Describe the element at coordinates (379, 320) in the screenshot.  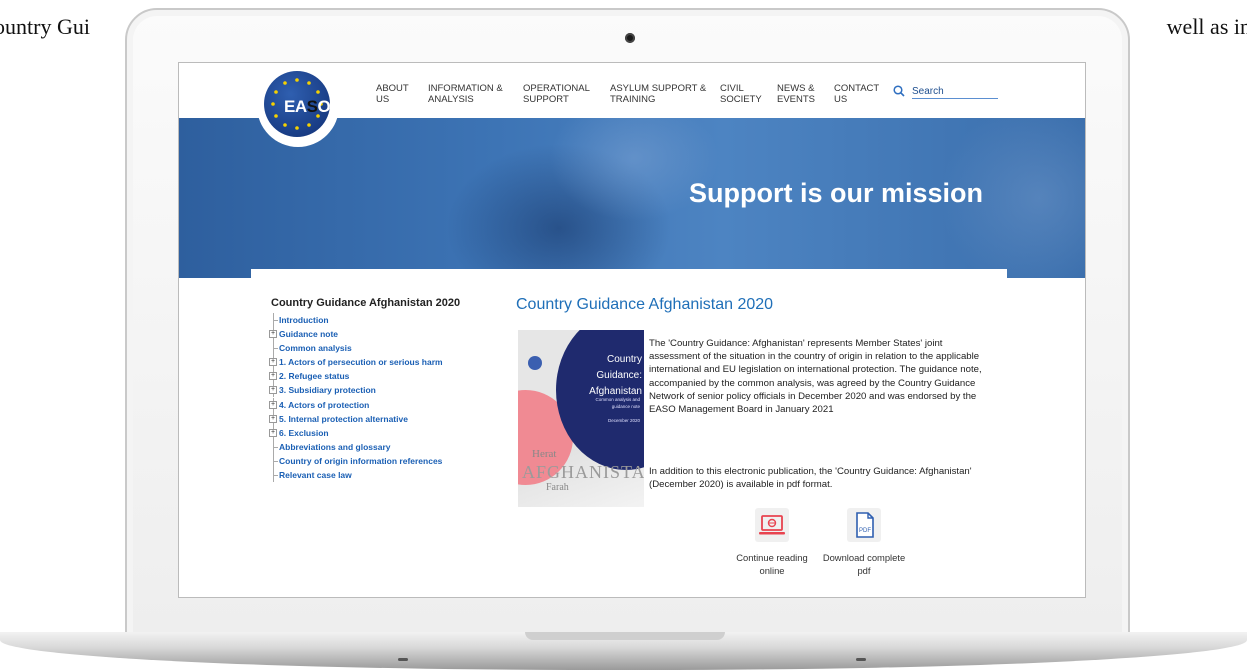
I see `toc-item: Introduction` at that location.